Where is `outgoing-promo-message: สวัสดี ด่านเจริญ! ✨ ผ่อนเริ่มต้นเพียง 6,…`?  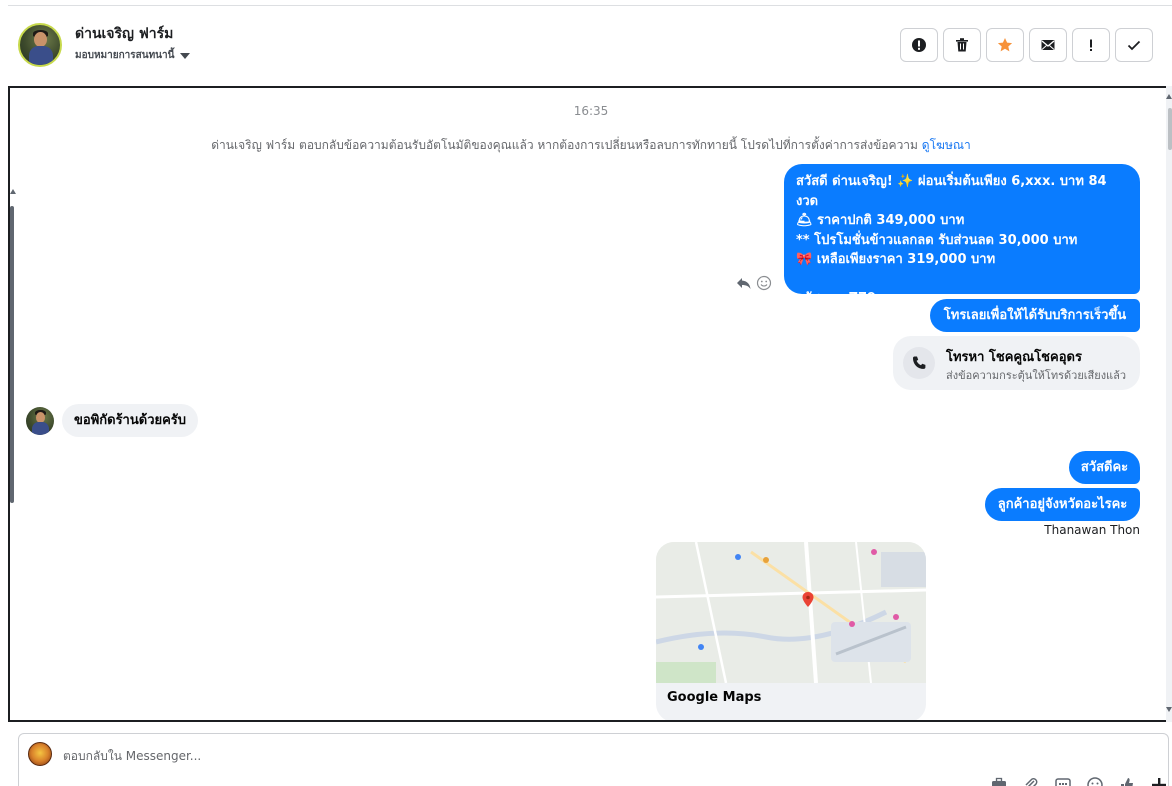
outgoing-promo-message: สวัสดี ด่านเจริญ! ✨ ผ่อนเริ่มต้นเพียง 6,… is located at coordinates (962, 235).